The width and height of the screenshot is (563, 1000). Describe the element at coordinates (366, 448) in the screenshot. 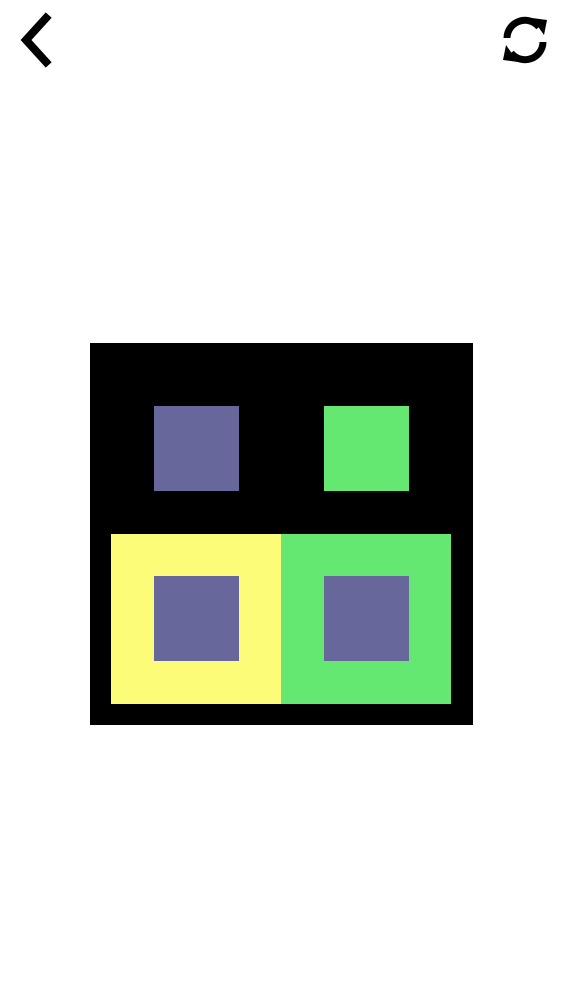

I see `block-green-top-right` at that location.